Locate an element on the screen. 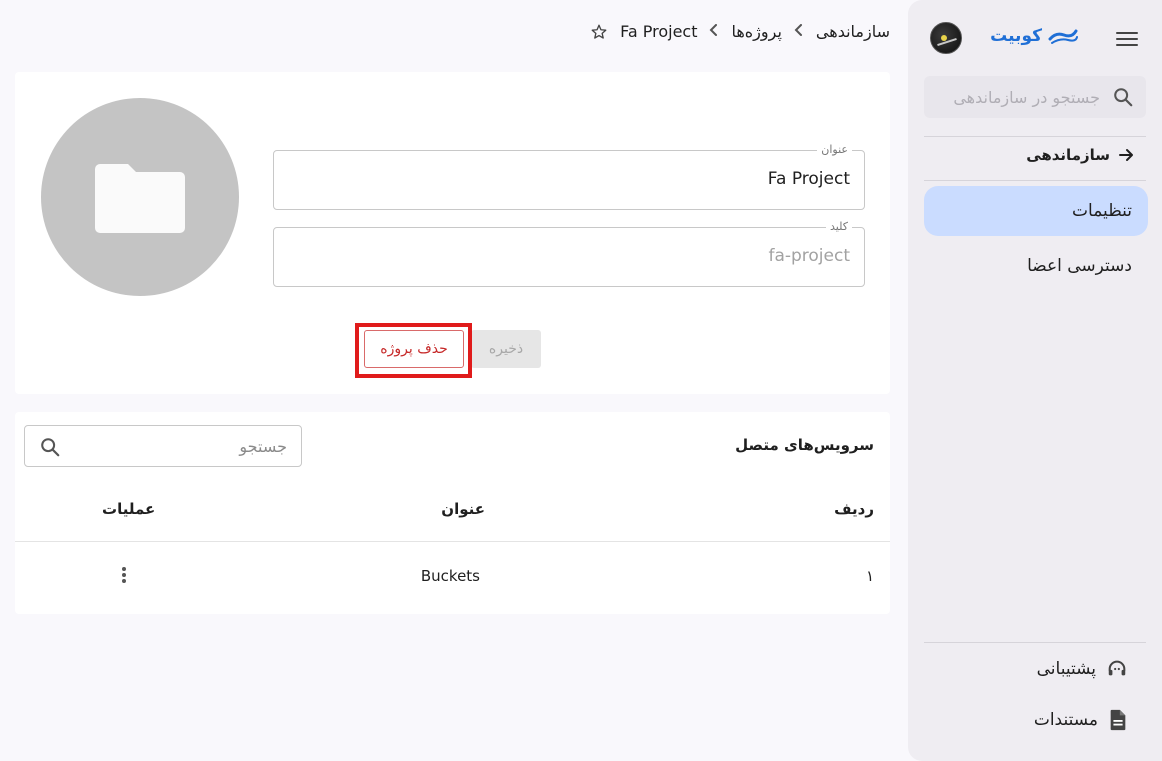 Image resolution: width=1162 pixels, height=761 pixels. sidebar-item-docs: مستندات is located at coordinates (1081, 720).